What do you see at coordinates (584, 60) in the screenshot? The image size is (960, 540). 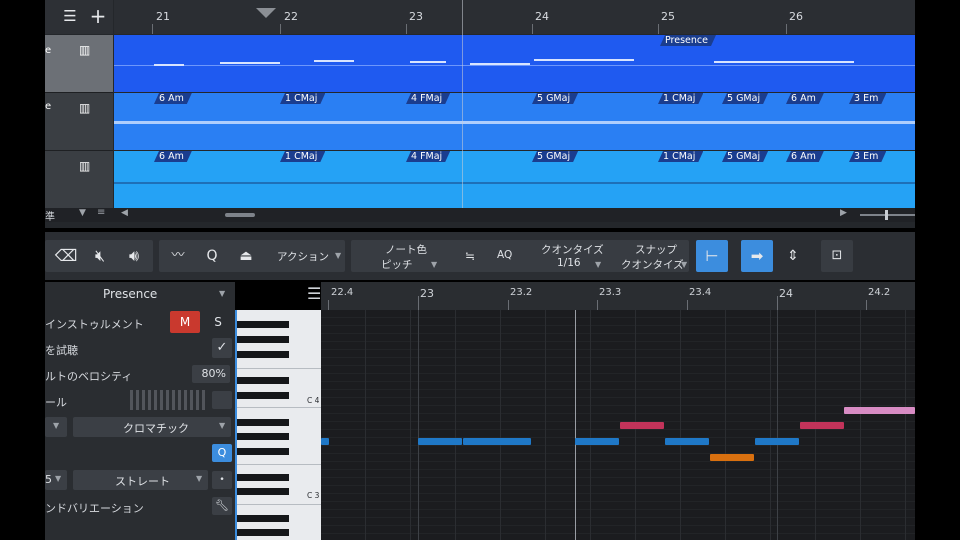 I see `note-event` at bounding box center [584, 60].